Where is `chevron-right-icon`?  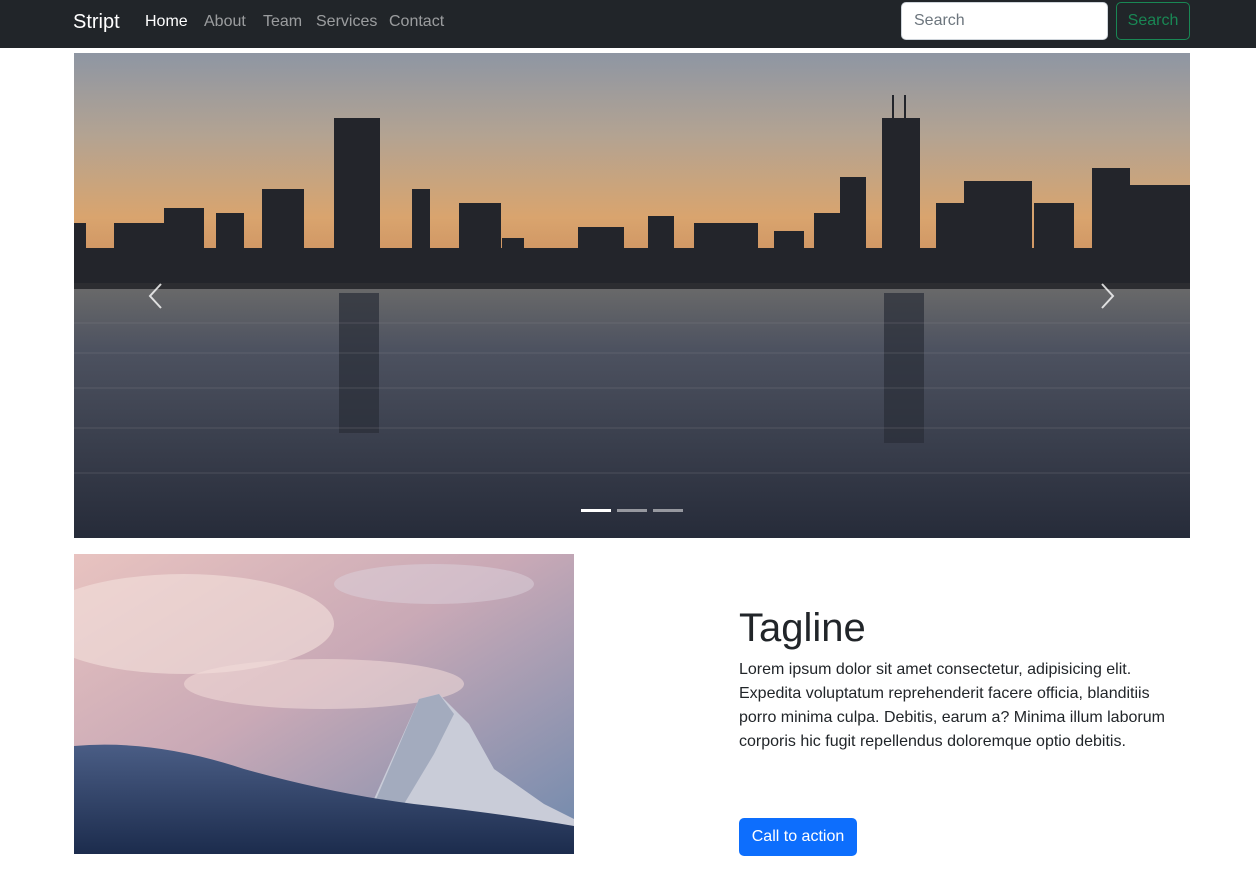
chevron-right-icon is located at coordinates (1108, 296).